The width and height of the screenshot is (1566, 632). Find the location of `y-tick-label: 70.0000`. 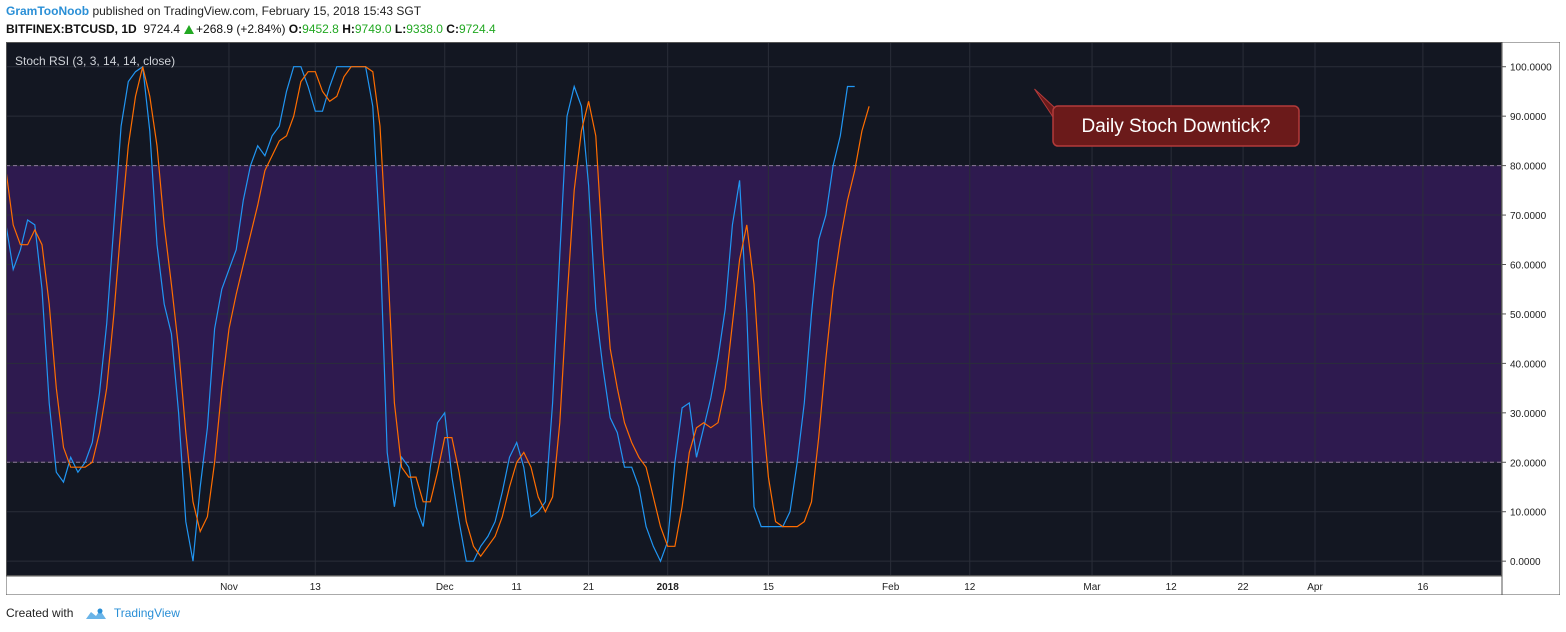

y-tick-label: 70.0000 is located at coordinates (1528, 216).